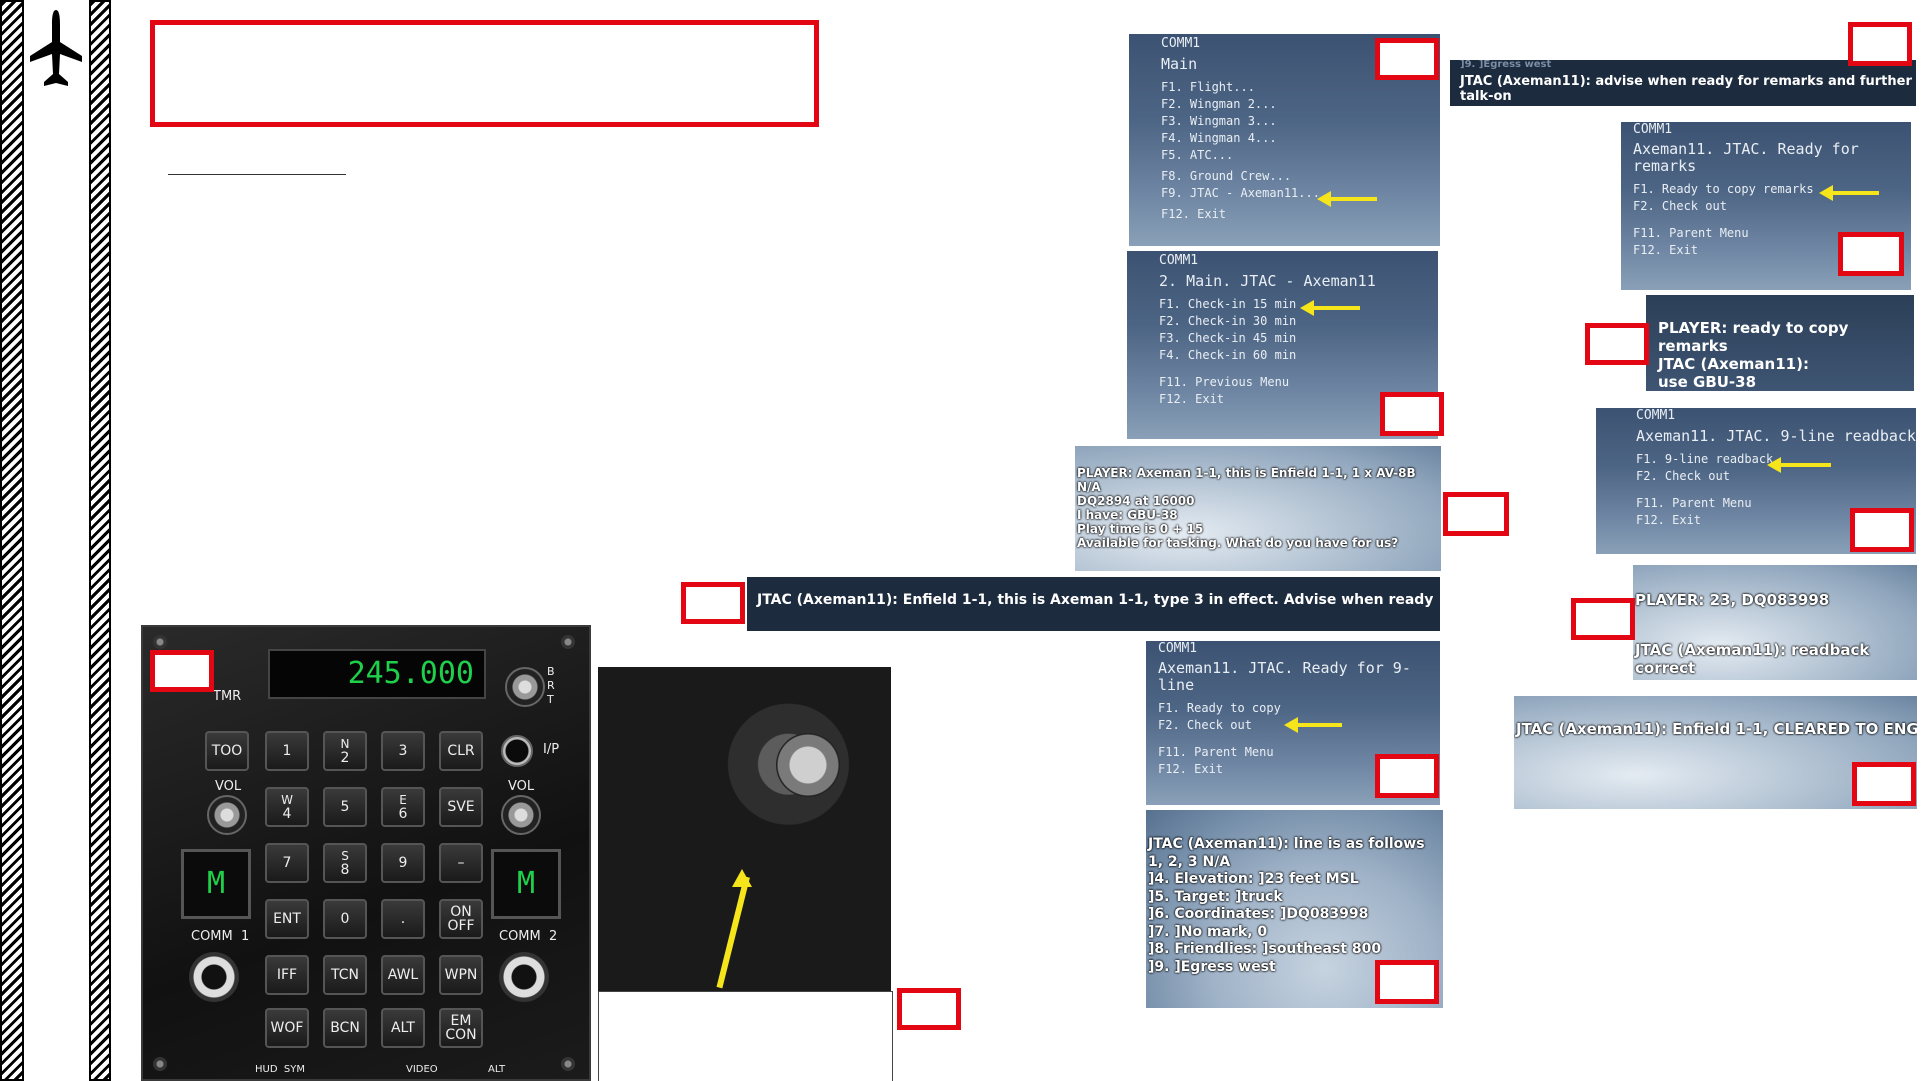  Describe the element at coordinates (1267, 281) in the screenshot. I see `menu-title: 2. Main. JTAC - Axeman11` at that location.